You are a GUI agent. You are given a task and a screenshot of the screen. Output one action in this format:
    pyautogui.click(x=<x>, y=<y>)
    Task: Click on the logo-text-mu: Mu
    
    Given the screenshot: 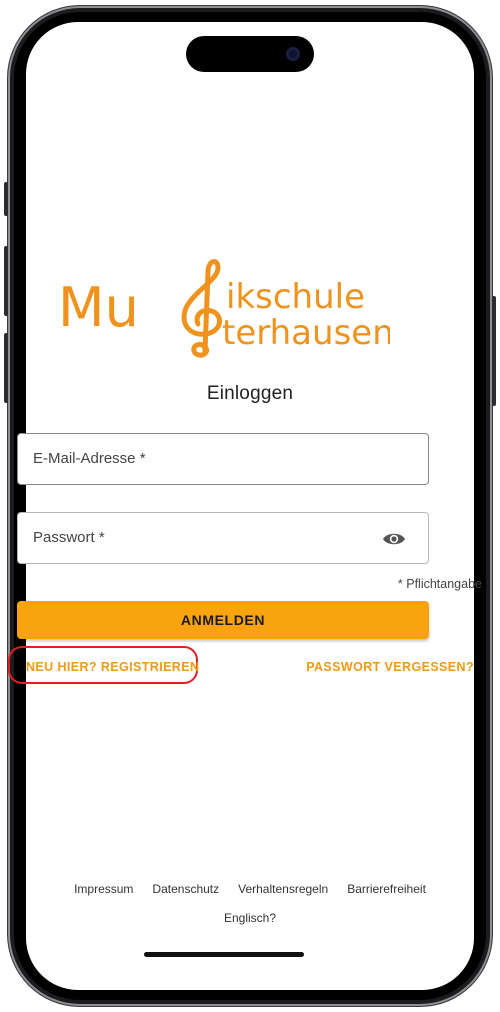 What is the action you would take?
    pyautogui.click(x=98, y=307)
    